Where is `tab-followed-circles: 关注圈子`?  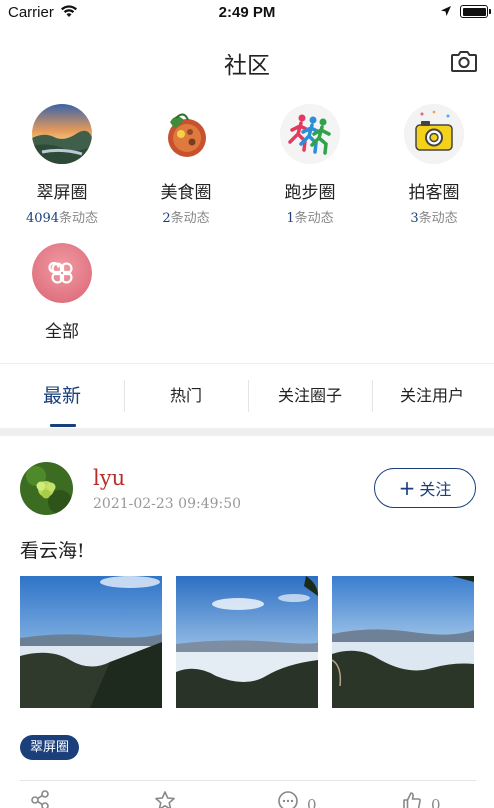 tab-followed-circles: 关注圈子 is located at coordinates (310, 396).